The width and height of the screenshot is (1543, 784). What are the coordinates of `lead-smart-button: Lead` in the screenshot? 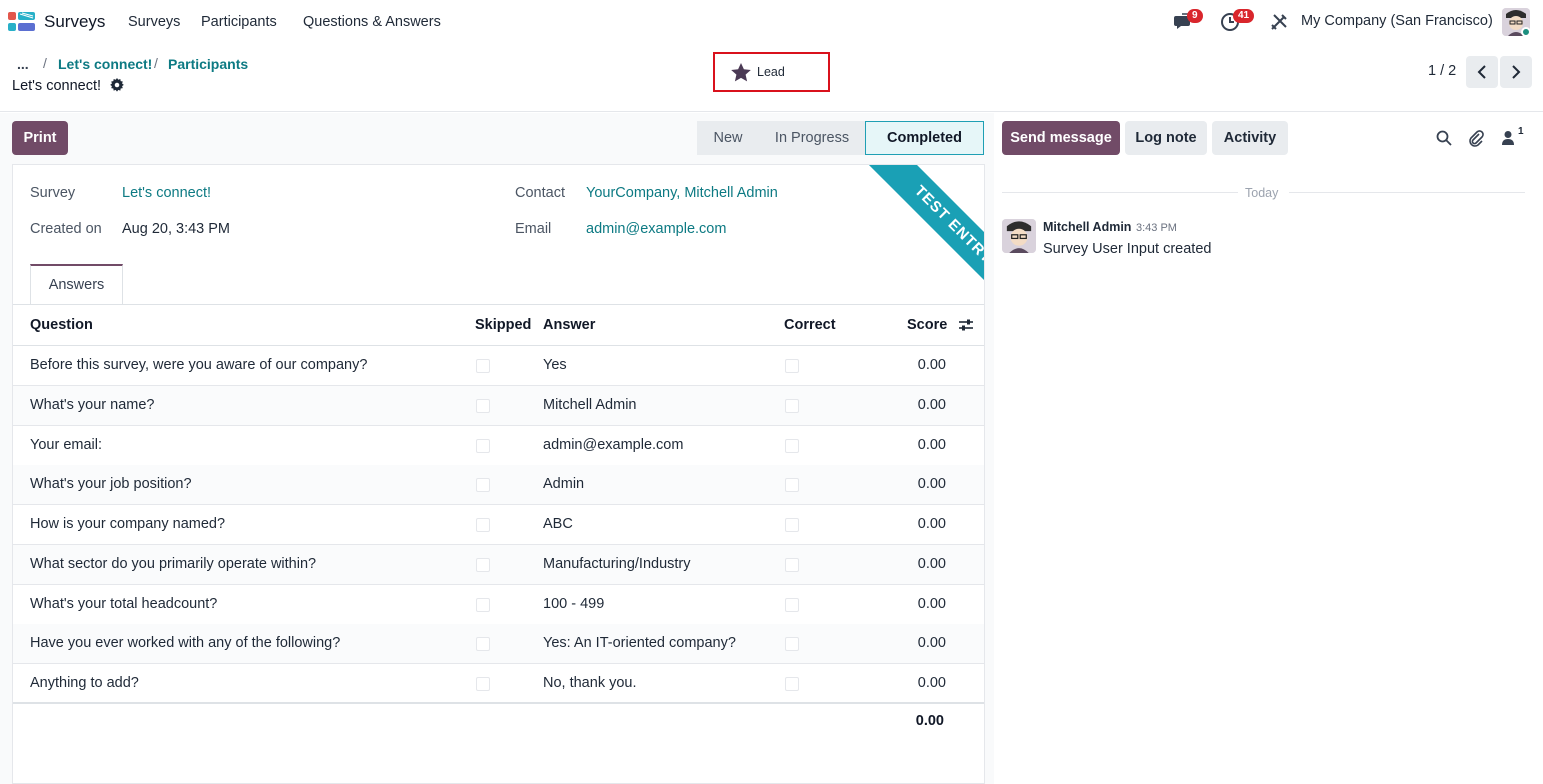 It's located at (771, 72).